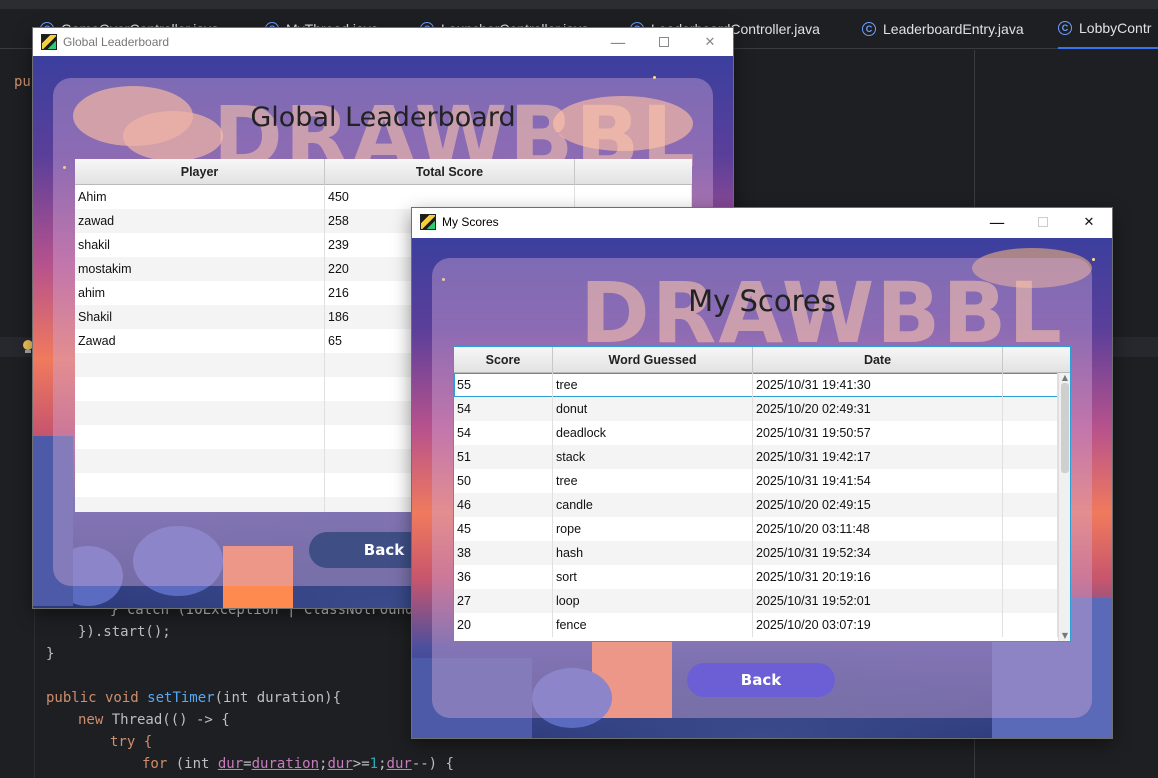 The width and height of the screenshot is (1158, 778). I want to click on window-title: My Scores, so click(470, 222).